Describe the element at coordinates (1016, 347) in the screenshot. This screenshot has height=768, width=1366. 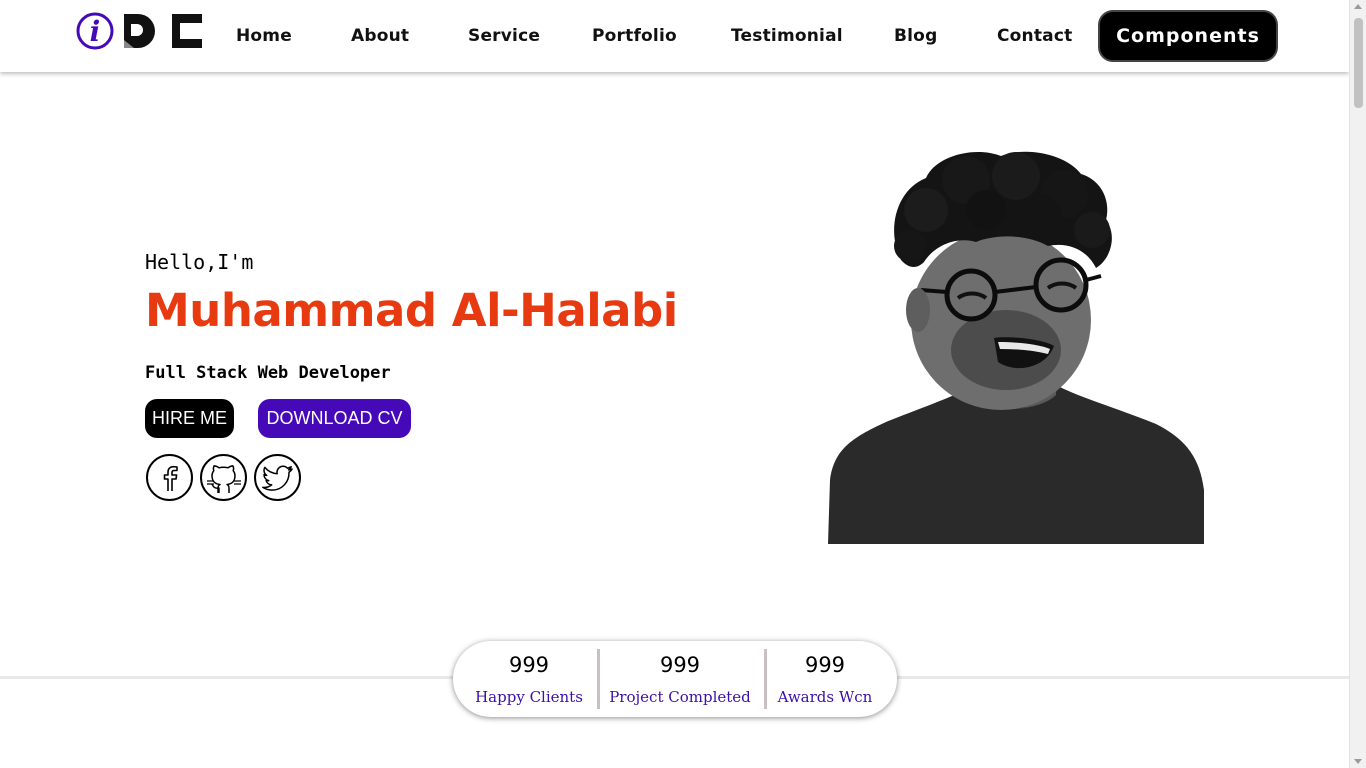
I see `profile-portrait` at that location.